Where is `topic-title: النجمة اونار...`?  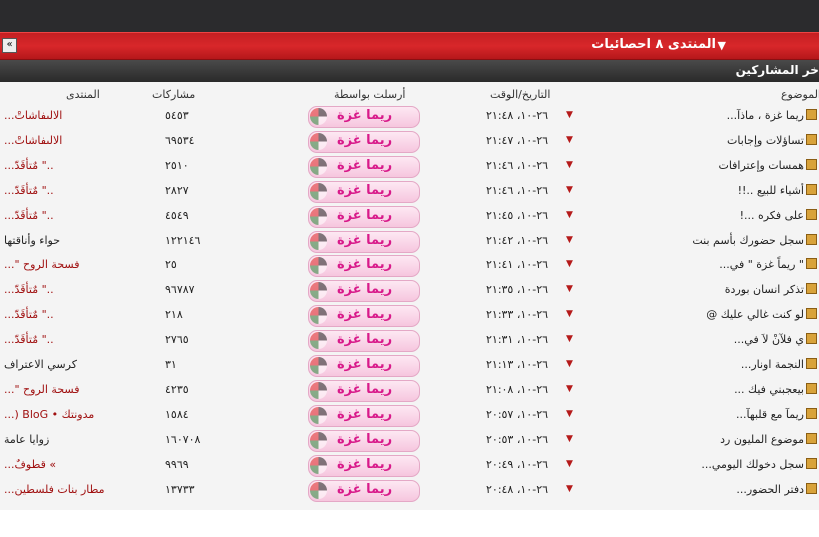 topic-title: النجمة اونار... is located at coordinates (772, 364).